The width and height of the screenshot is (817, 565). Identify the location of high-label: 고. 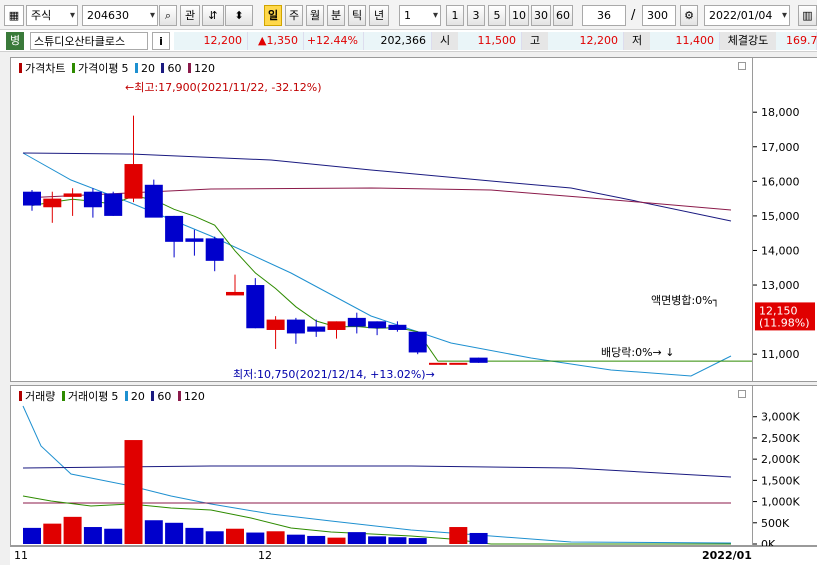
(535, 41).